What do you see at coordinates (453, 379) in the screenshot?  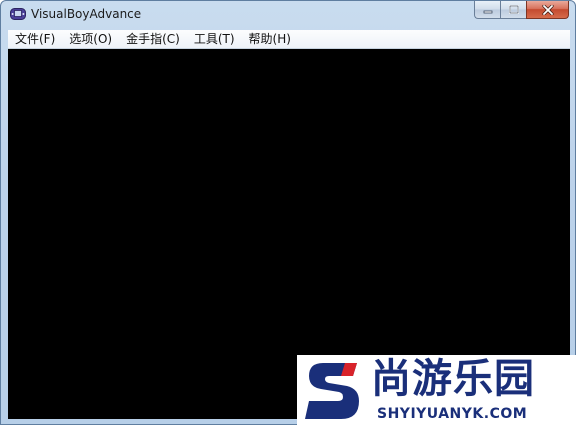 I see `watermark-title: 尚游乐园` at bounding box center [453, 379].